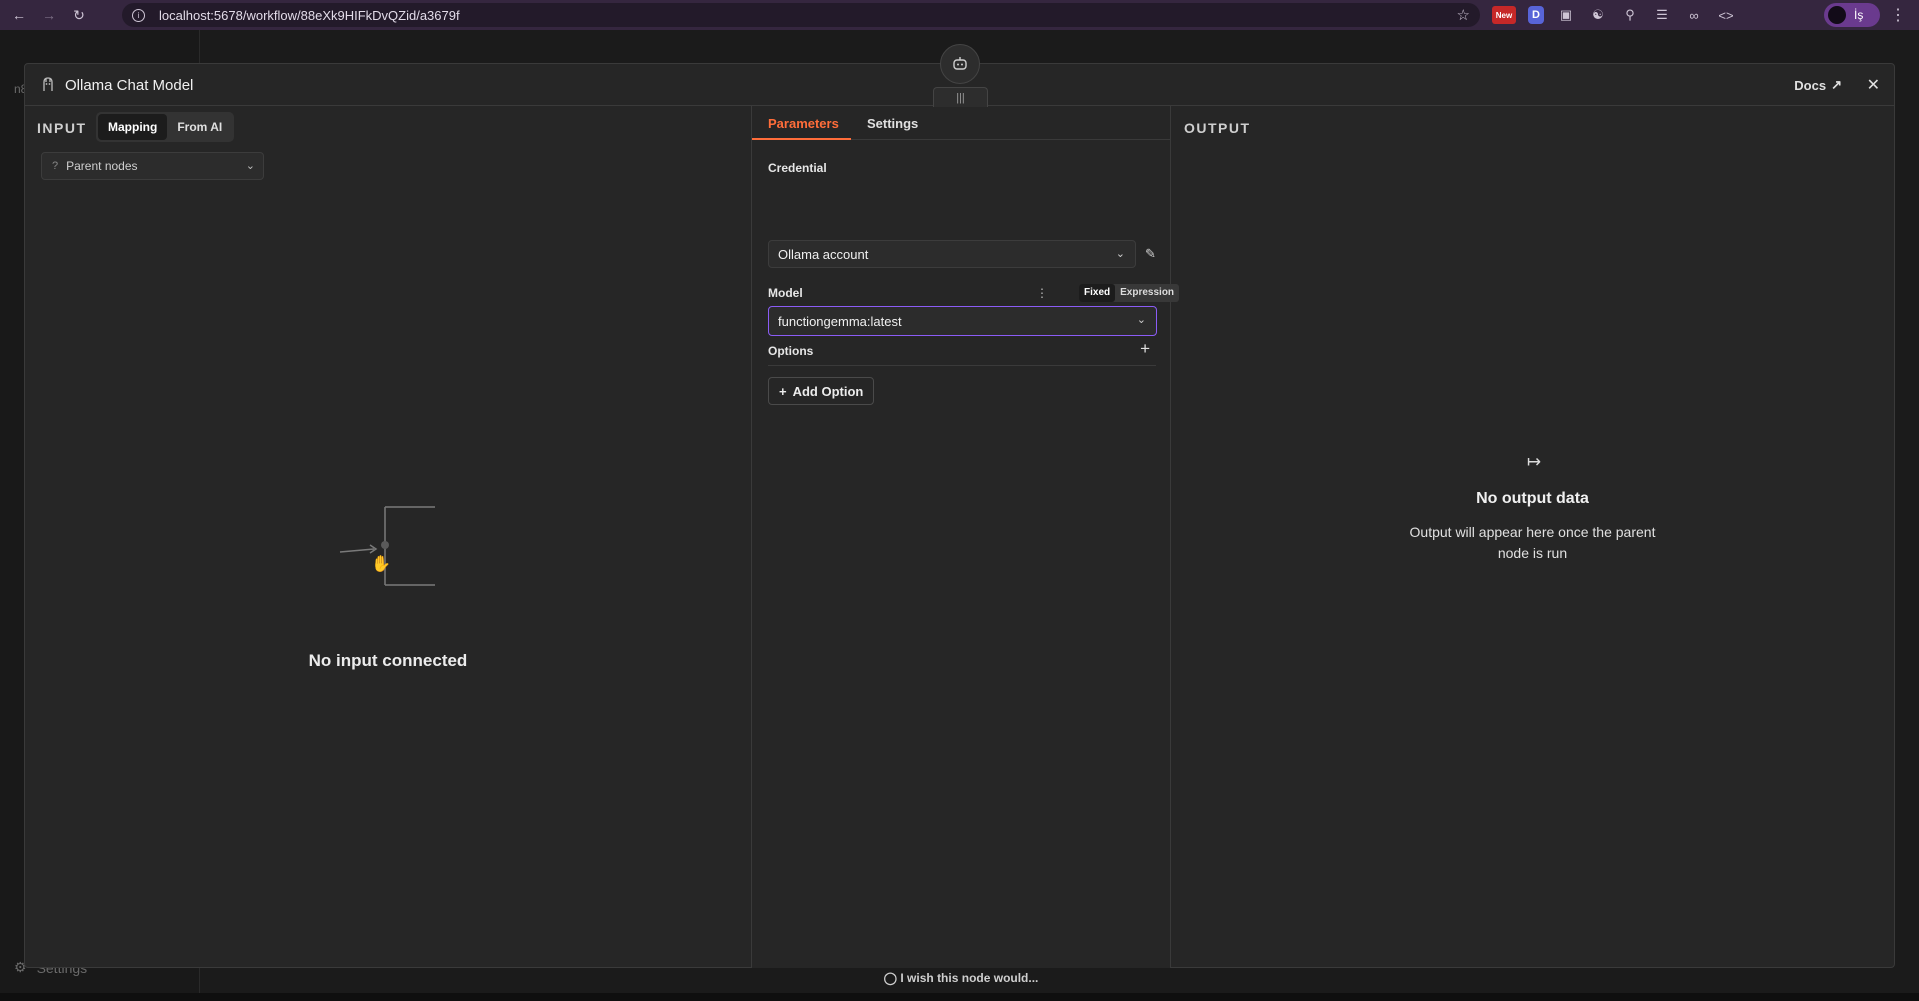 Image resolution: width=1919 pixels, height=1001 pixels. What do you see at coordinates (55, 166) in the screenshot?
I see `question-icon: ?` at bounding box center [55, 166].